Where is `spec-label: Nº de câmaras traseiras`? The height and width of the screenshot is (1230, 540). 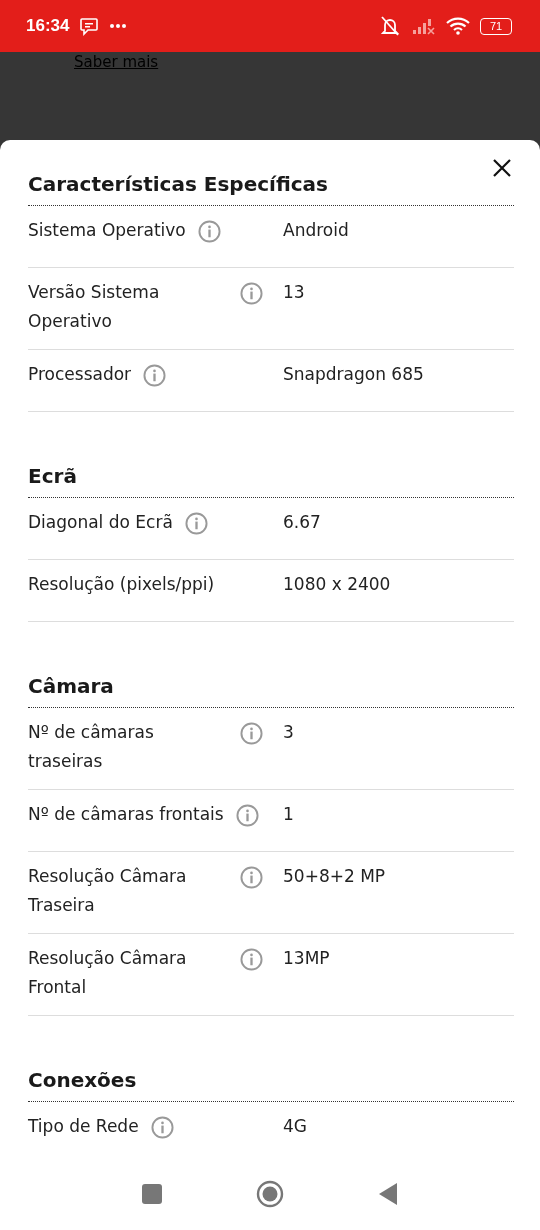 spec-label: Nº de câmaras traseiras is located at coordinates (91, 747).